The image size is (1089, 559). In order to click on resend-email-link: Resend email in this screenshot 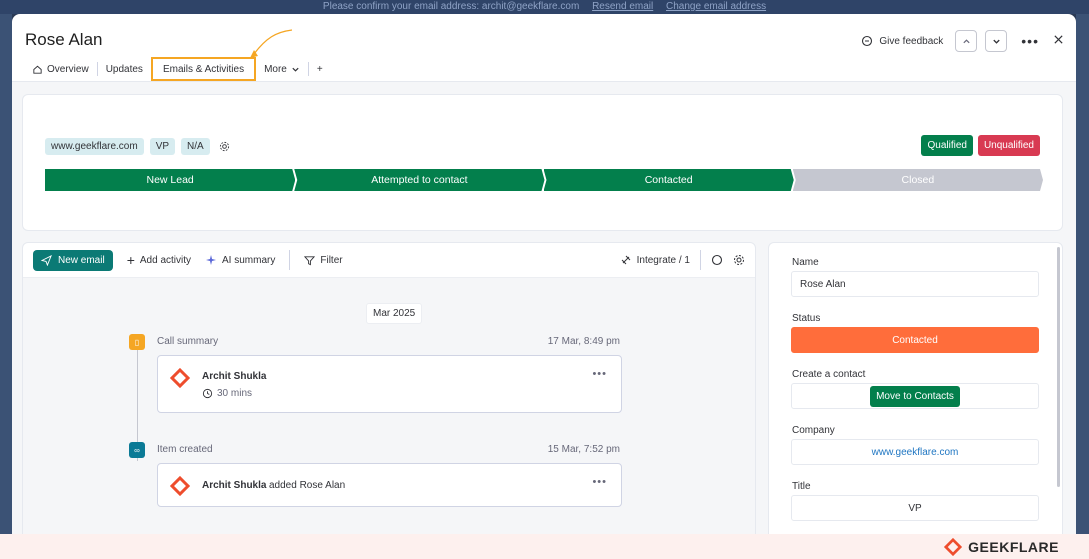, I will do `click(622, 6)`.